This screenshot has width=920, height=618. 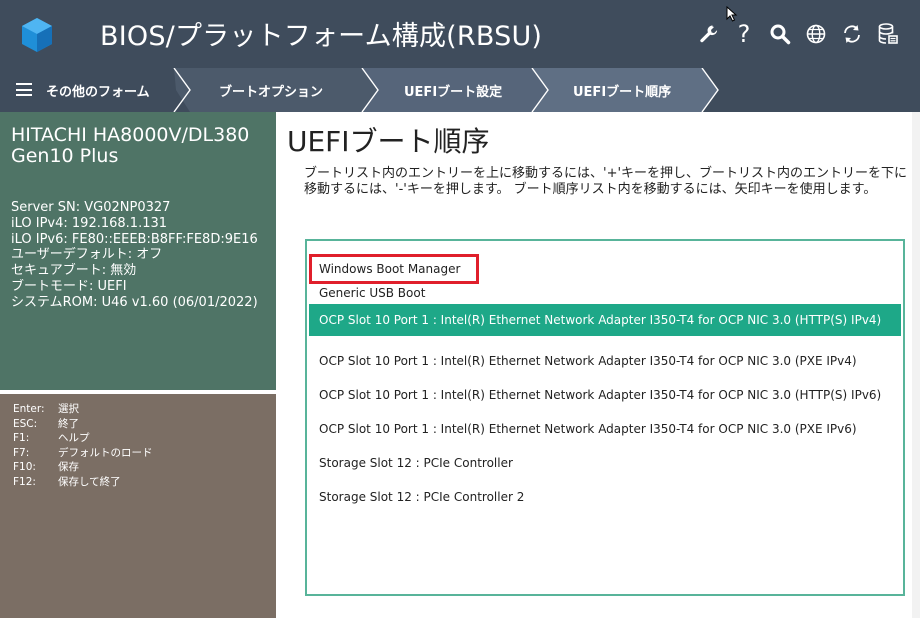 What do you see at coordinates (21, 452) in the screenshot?
I see `key-name: F7:` at bounding box center [21, 452].